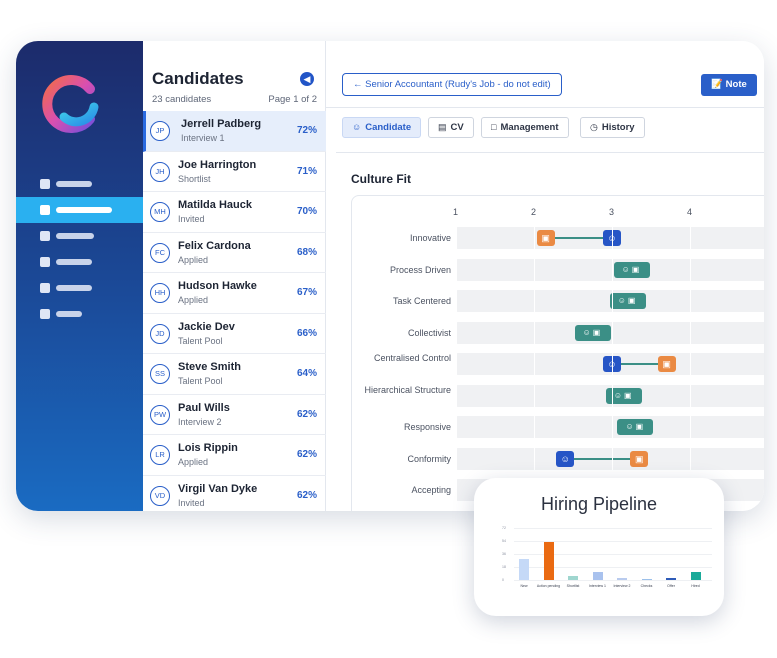 The height and width of the screenshot is (658, 777). Describe the element at coordinates (504, 528) in the screenshot. I see `pipeline-tick-label: 72` at that location.